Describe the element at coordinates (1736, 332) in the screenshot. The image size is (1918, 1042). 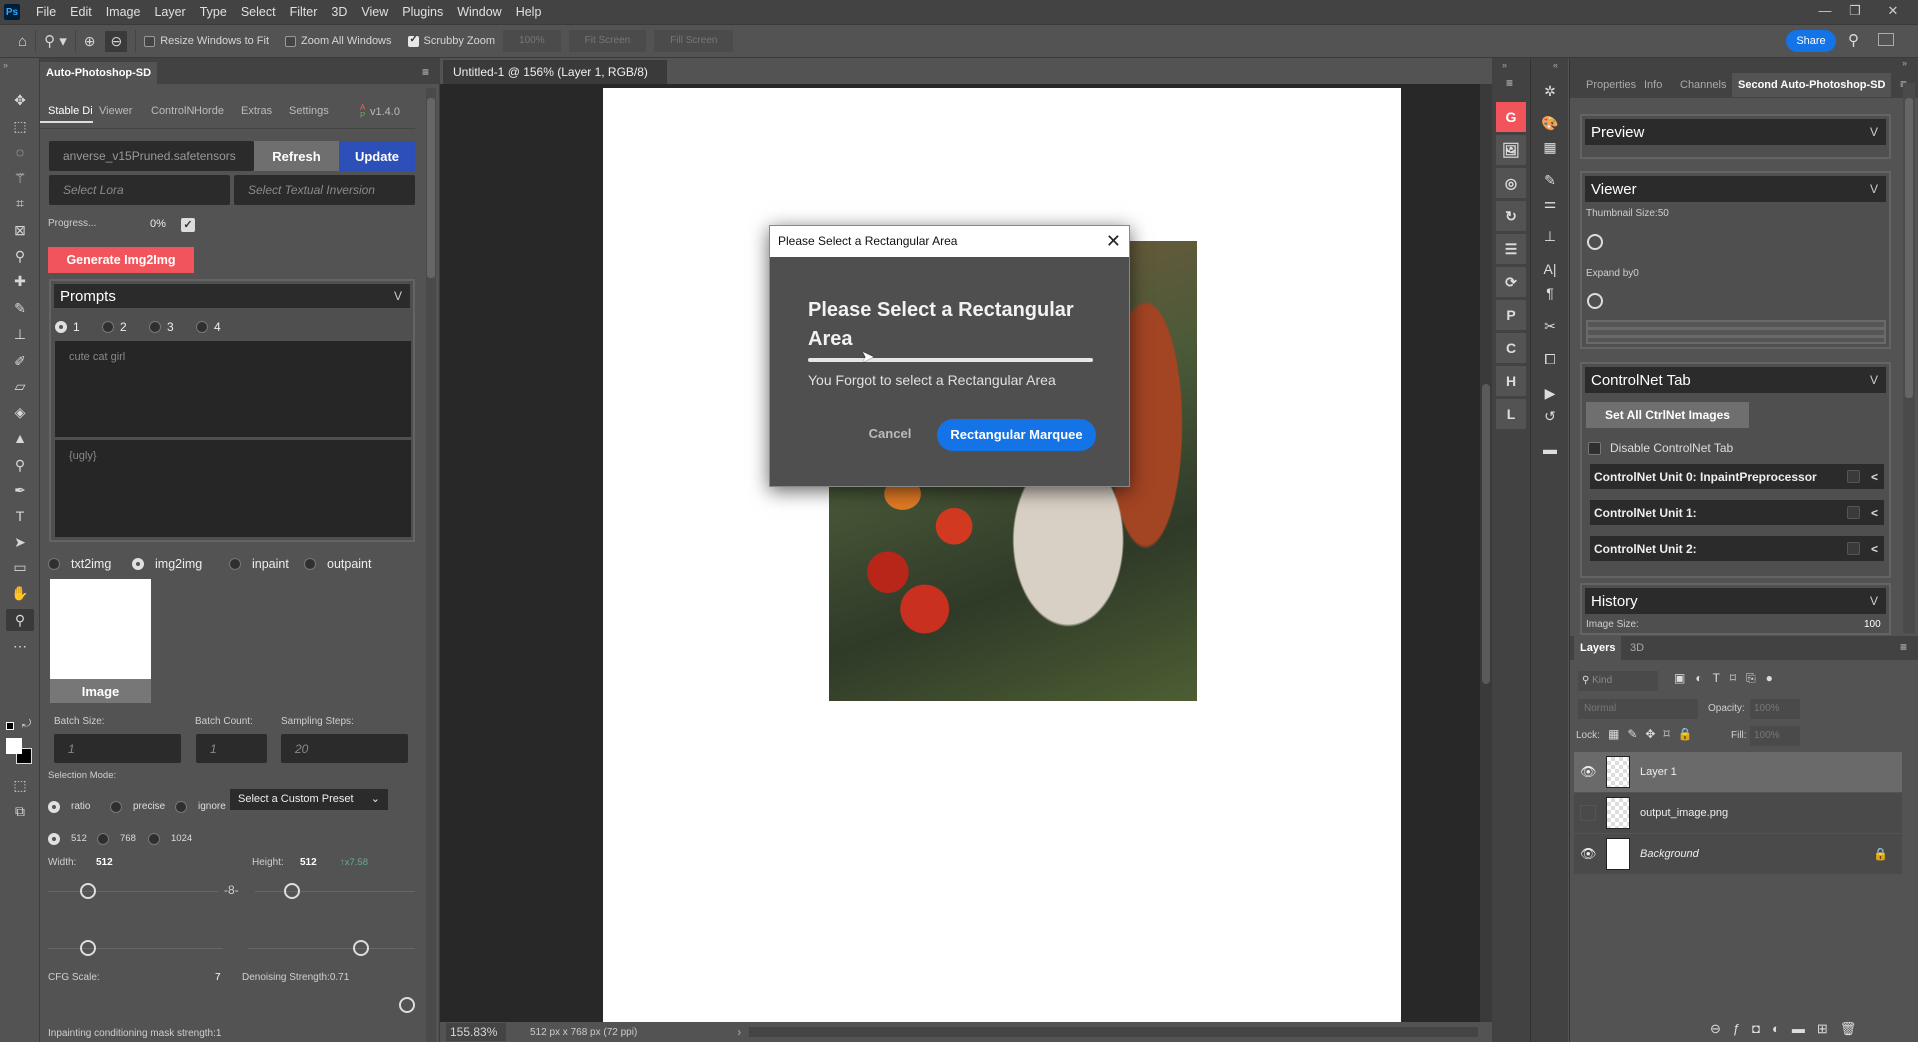
I see `viewer-thumbnails` at that location.